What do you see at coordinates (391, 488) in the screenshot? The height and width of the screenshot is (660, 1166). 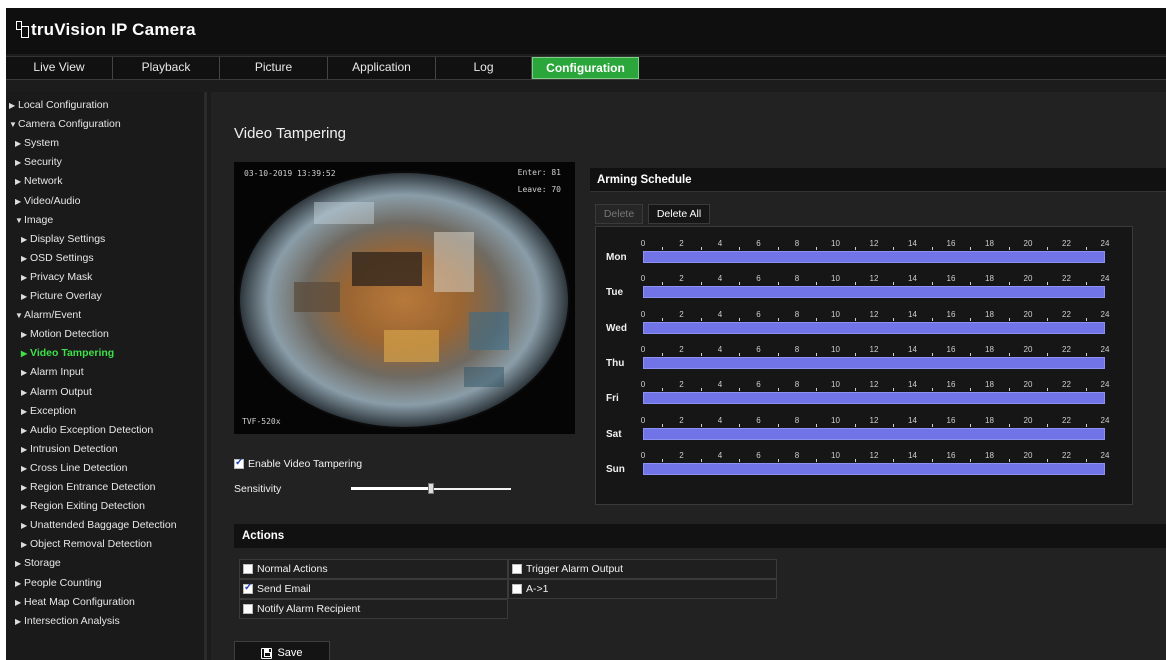 I see `slider-fill` at bounding box center [391, 488].